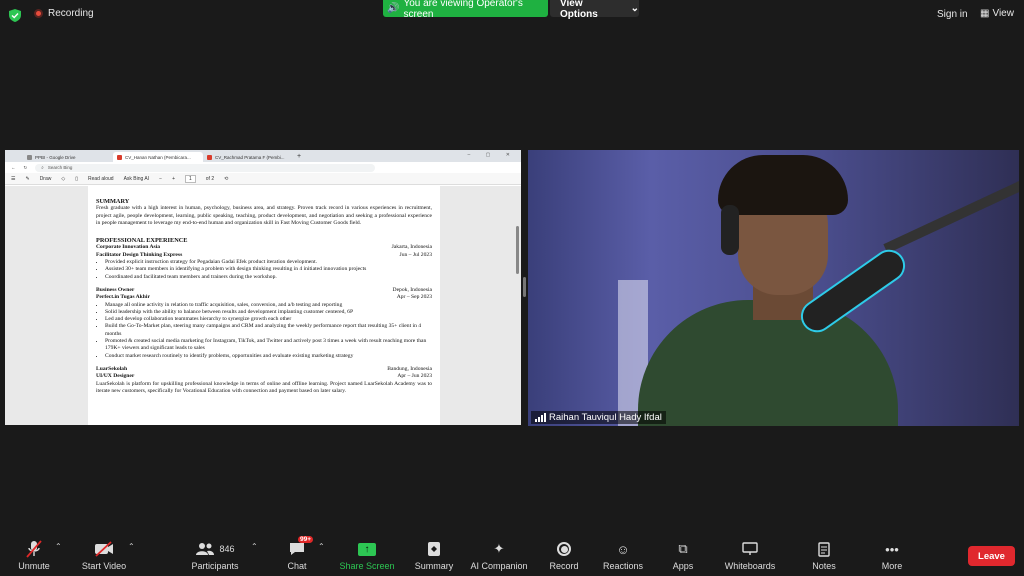 The image size is (1024, 576). Describe the element at coordinates (15, 15) in the screenshot. I see `shield-check-icon` at that location.